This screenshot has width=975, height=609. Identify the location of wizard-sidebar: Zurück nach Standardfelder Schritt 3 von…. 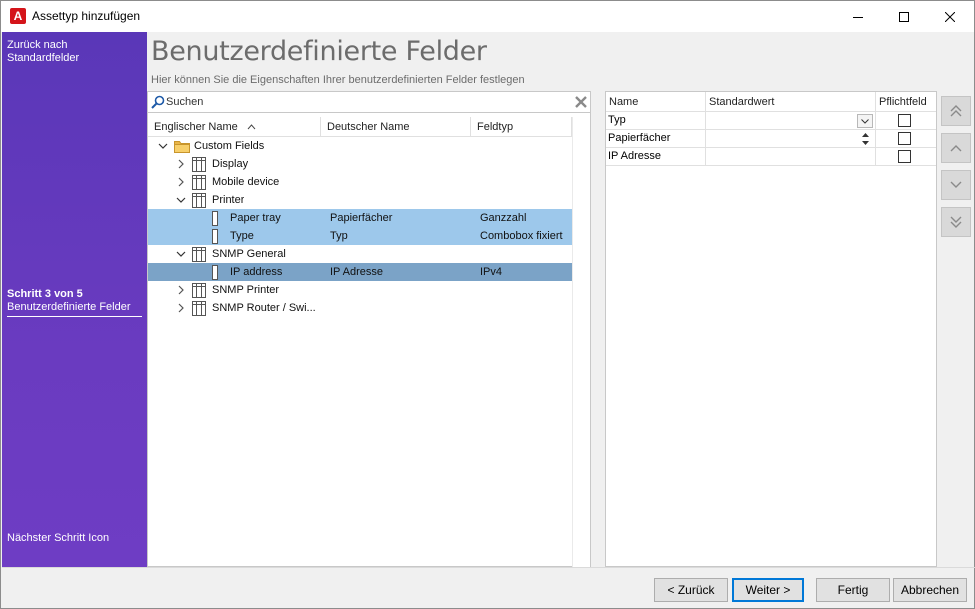
(74, 299).